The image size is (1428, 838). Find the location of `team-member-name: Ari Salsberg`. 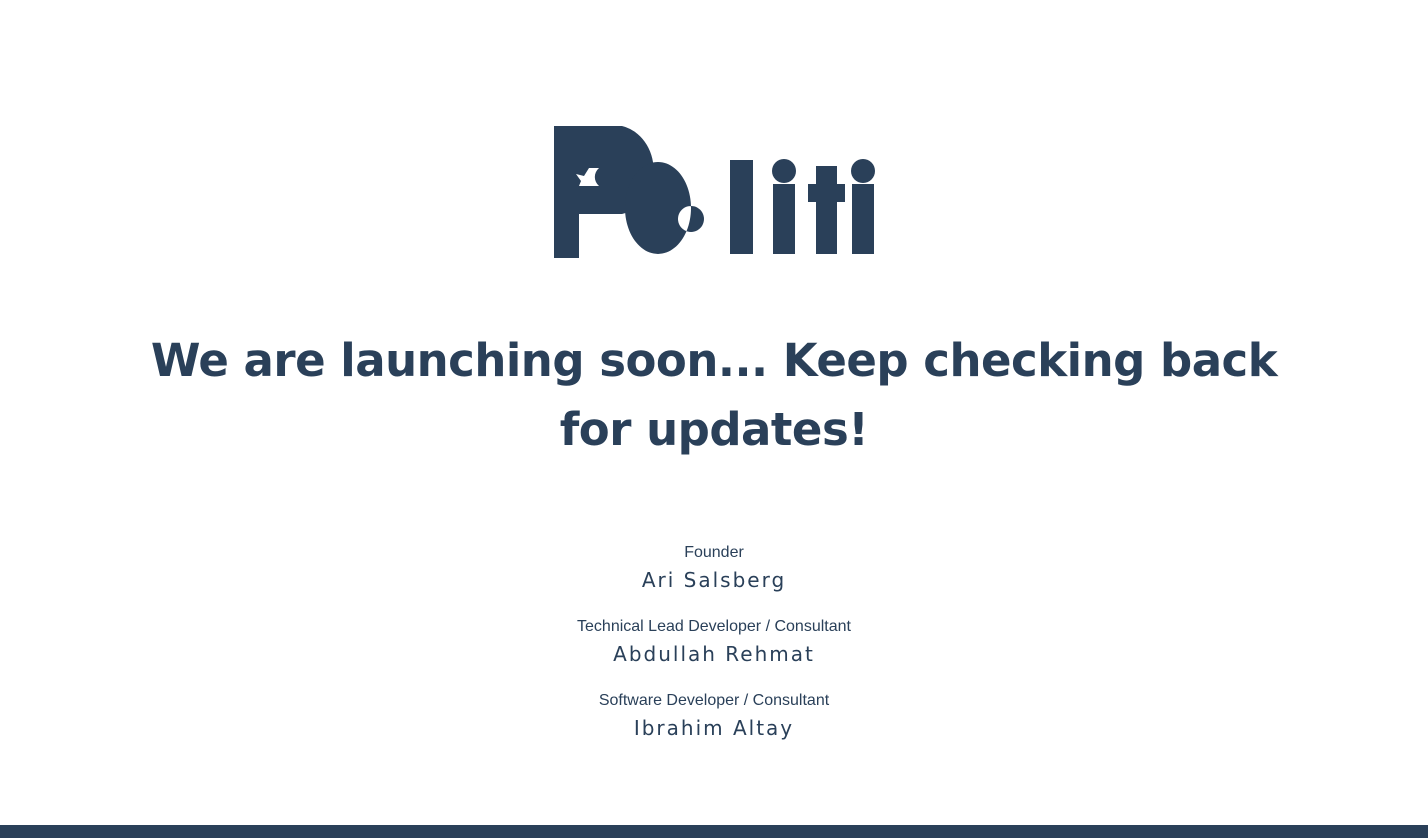

team-member-name: Ari Salsberg is located at coordinates (714, 580).